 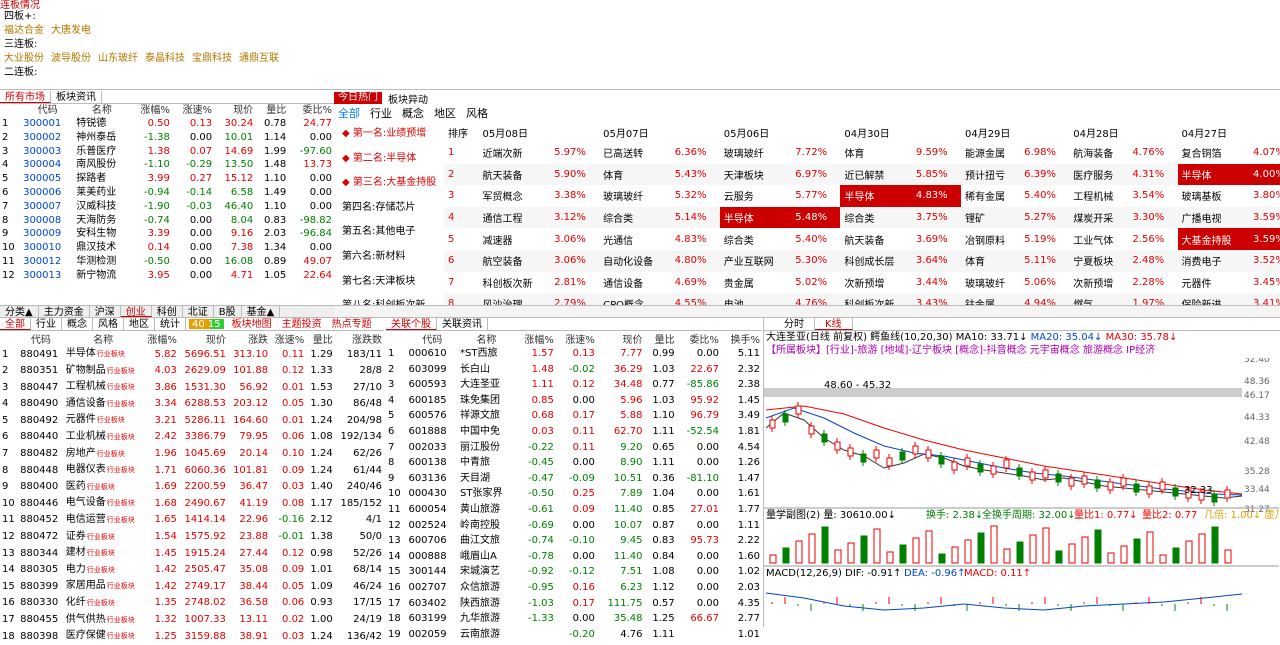 I want to click on table-row: 7300007汉威科技-1.90-0.0346.401.100.00, so click(x=167, y=207).